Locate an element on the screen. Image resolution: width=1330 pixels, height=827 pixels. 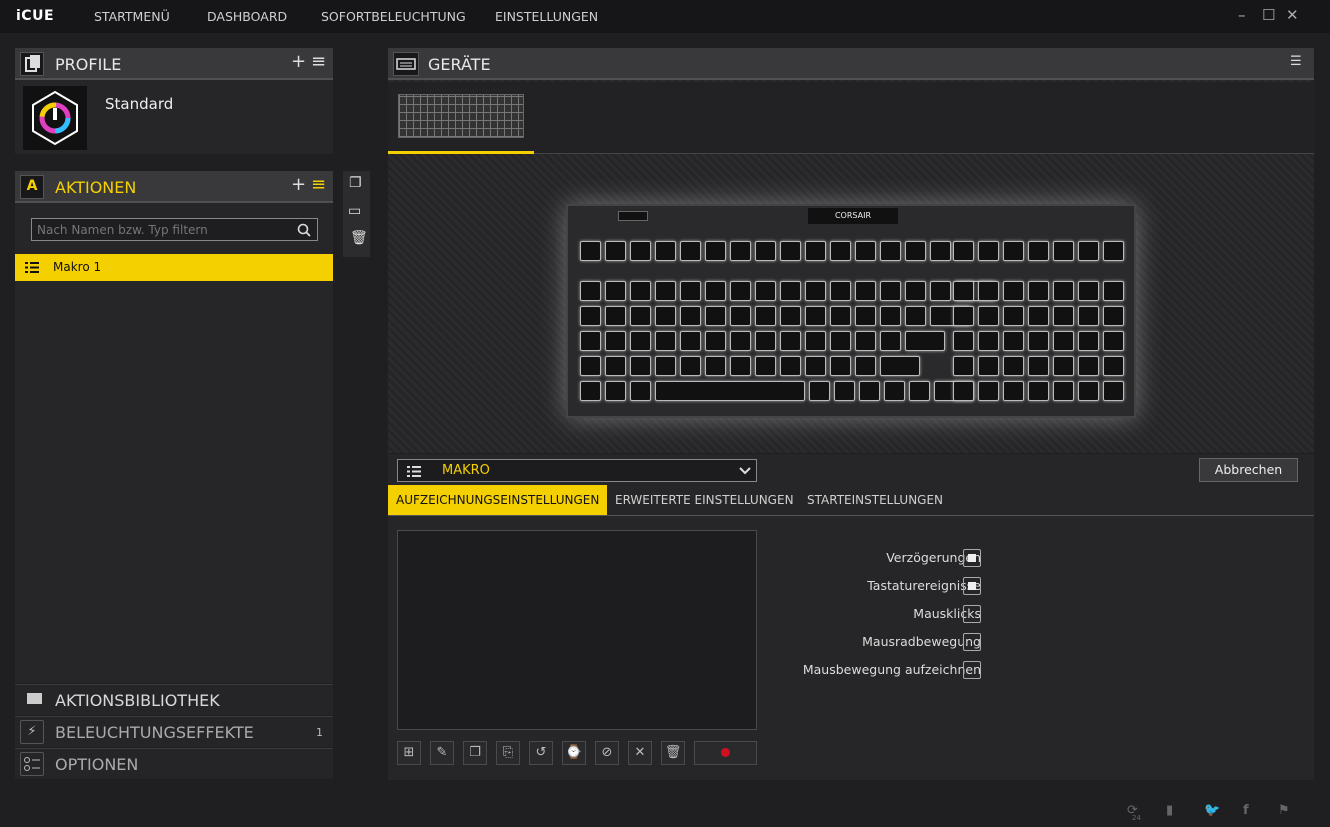
device-menu-icon: ☰ is located at coordinates (1296, 61).